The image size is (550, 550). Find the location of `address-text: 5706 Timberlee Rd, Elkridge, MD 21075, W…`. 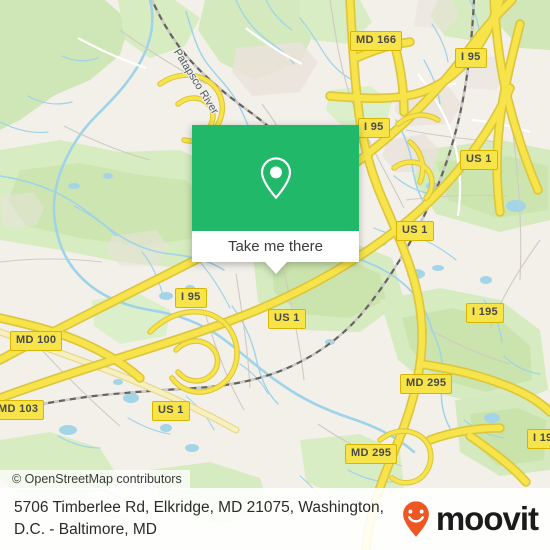

address-text: 5706 Timberlee Rd, Elkridge, MD 21075, W… is located at coordinates (206, 519).